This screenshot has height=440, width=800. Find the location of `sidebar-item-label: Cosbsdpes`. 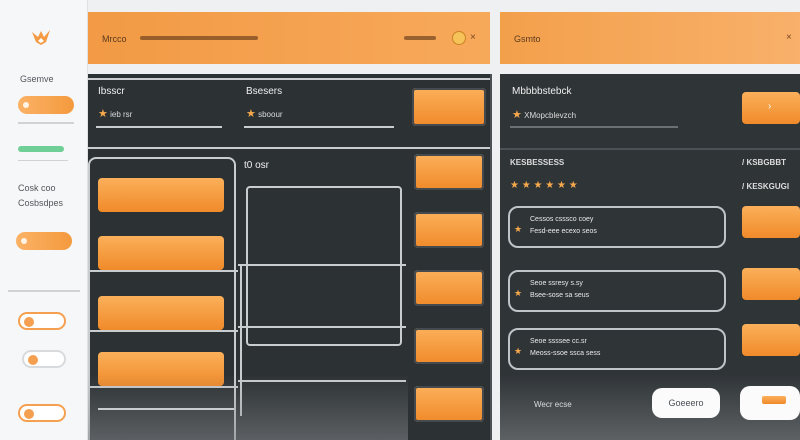

sidebar-item-label: Cosbsdpes is located at coordinates (40, 203).